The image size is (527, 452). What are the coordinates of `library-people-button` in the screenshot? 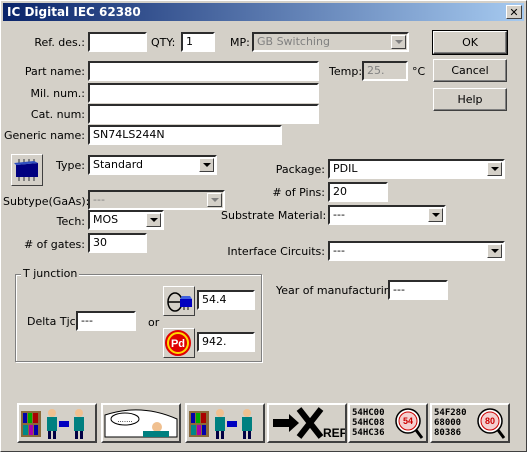 It's located at (57, 423).